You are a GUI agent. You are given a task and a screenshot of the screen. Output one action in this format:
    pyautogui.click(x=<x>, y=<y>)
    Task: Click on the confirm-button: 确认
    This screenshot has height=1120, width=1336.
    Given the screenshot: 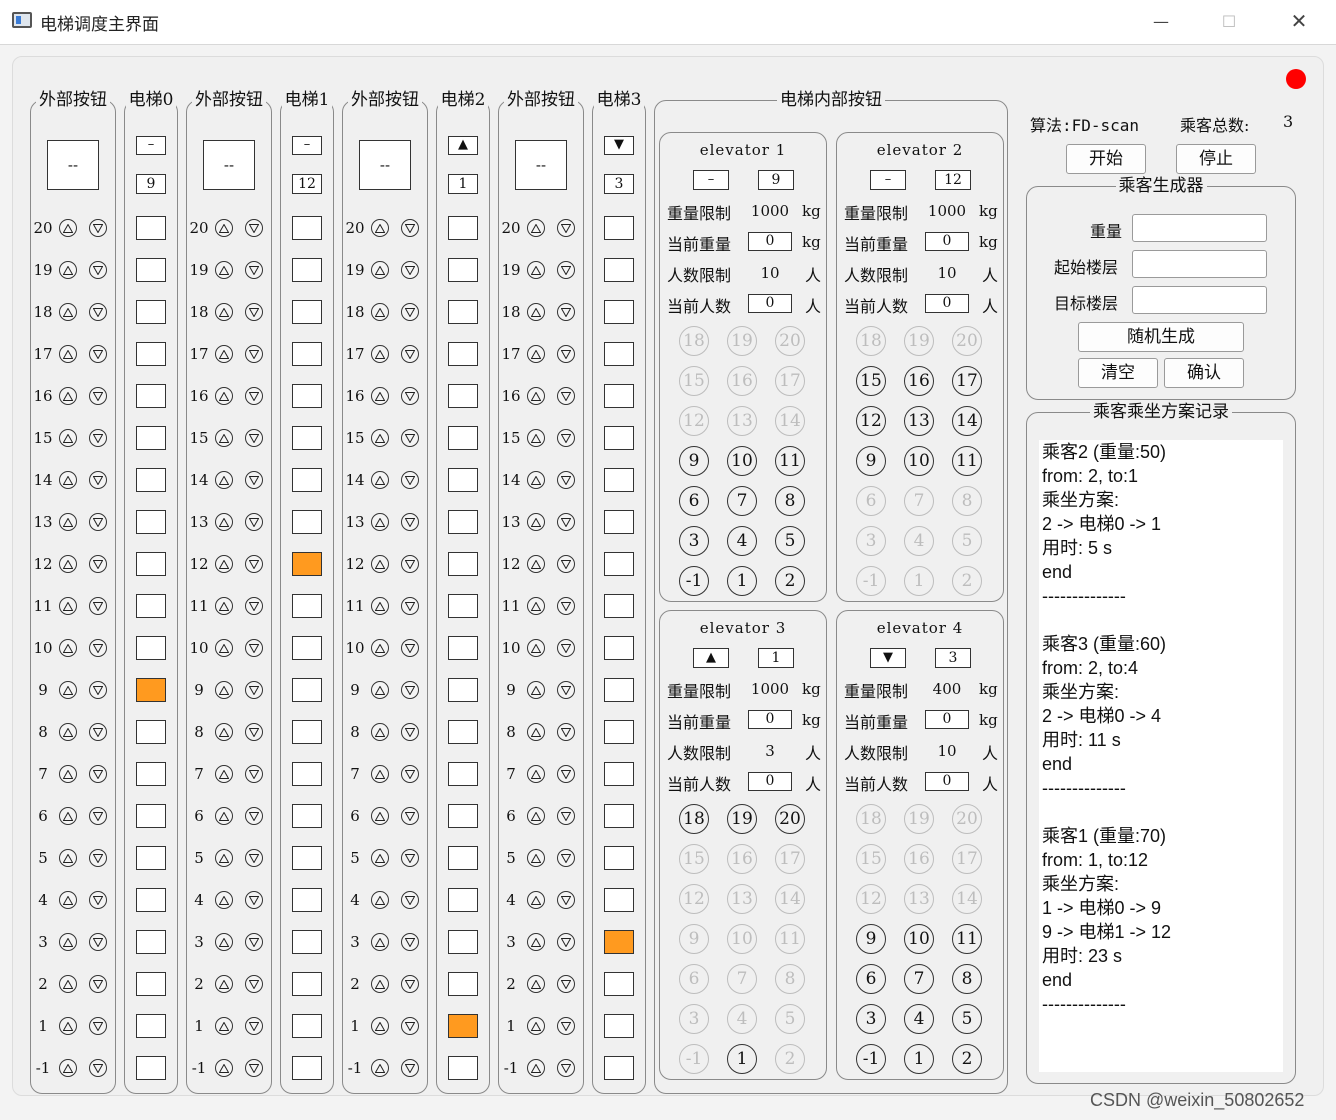 What is the action you would take?
    pyautogui.click(x=1204, y=373)
    